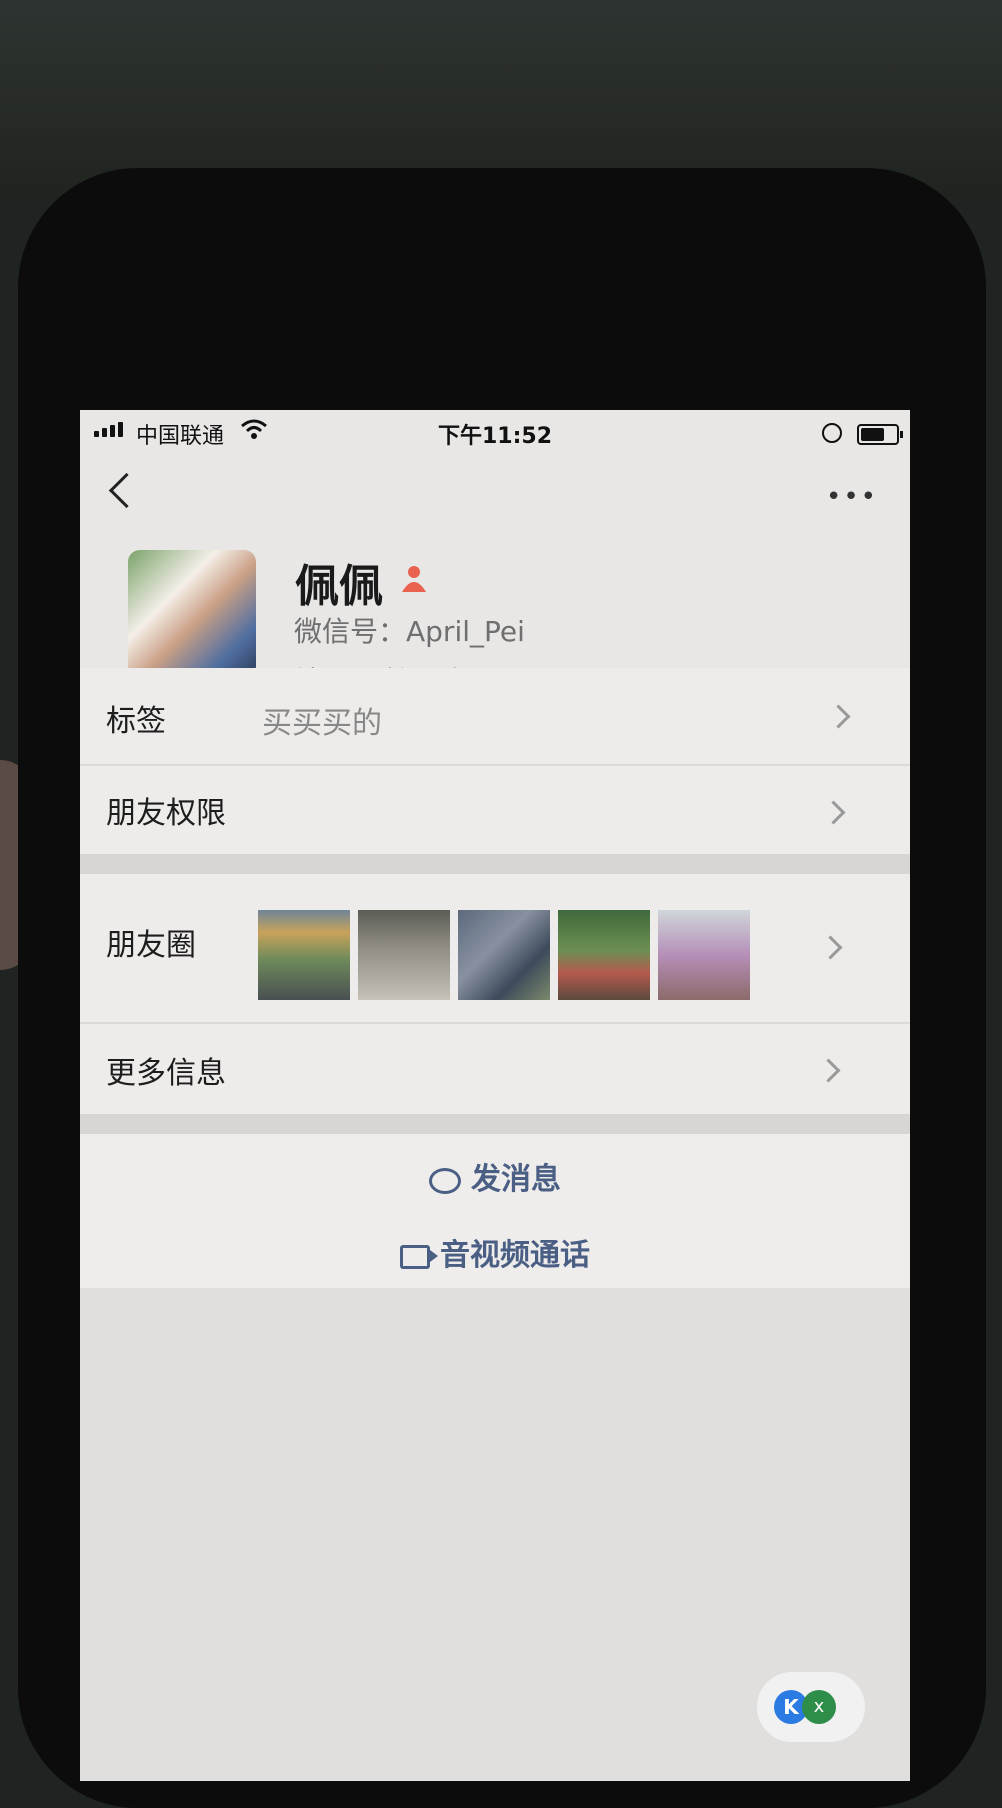  What do you see at coordinates (151, 945) in the screenshot?
I see `moments-label: 朋友圈` at bounding box center [151, 945].